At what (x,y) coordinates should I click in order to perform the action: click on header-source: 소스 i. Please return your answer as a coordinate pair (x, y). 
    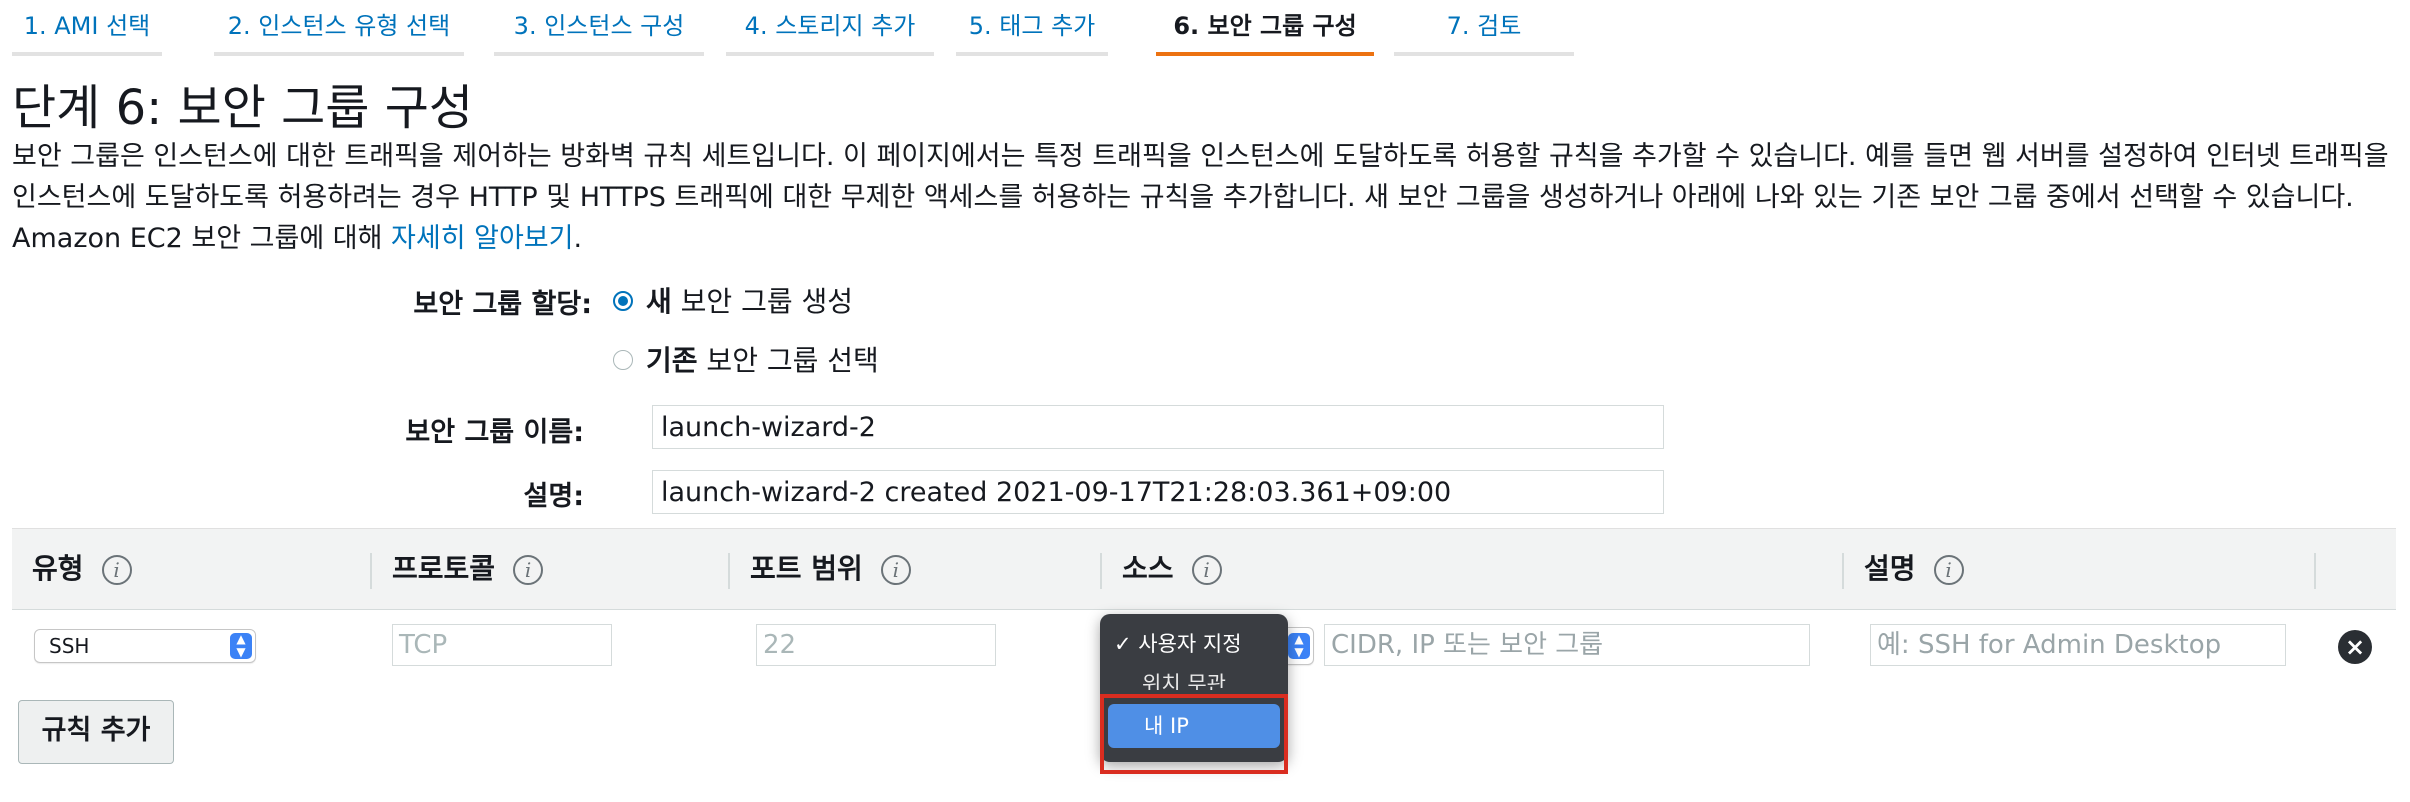
    Looking at the image, I should click on (1172, 570).